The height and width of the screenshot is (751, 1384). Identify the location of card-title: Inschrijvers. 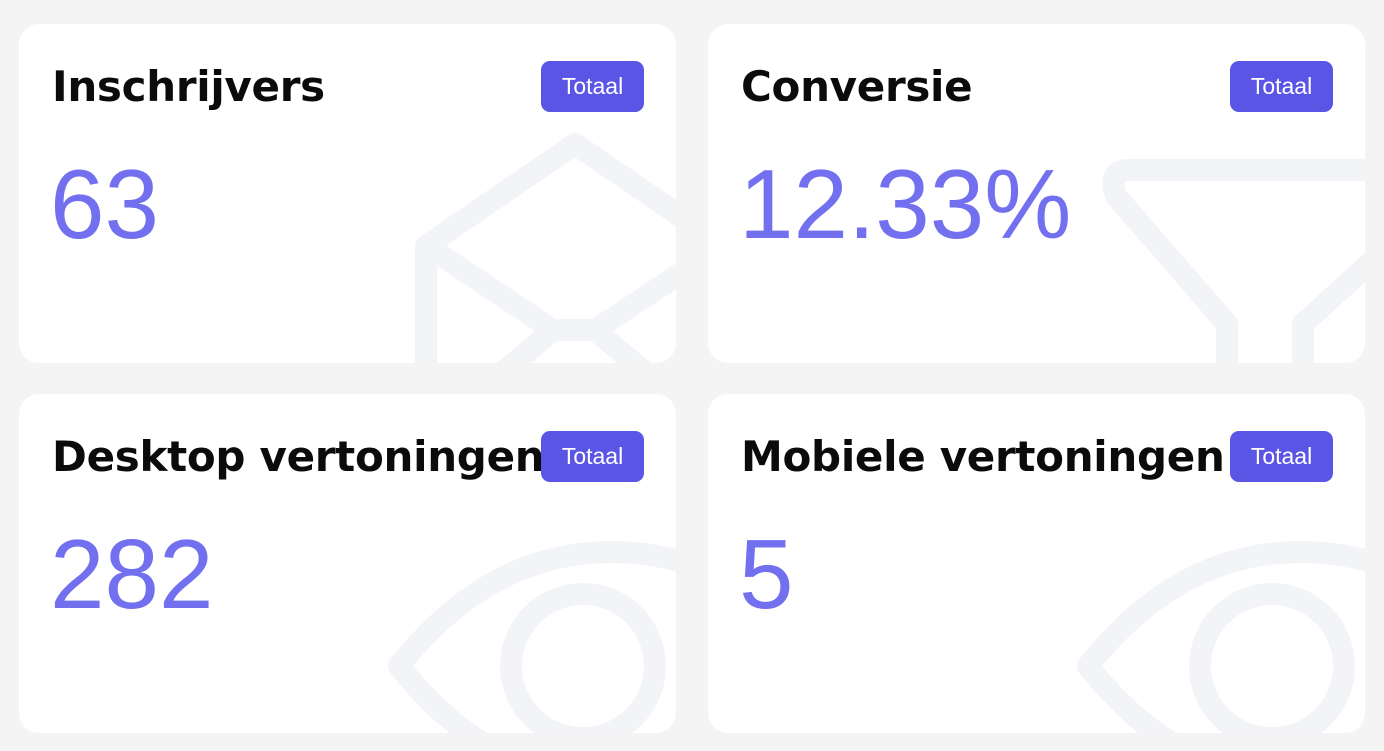
(188, 86).